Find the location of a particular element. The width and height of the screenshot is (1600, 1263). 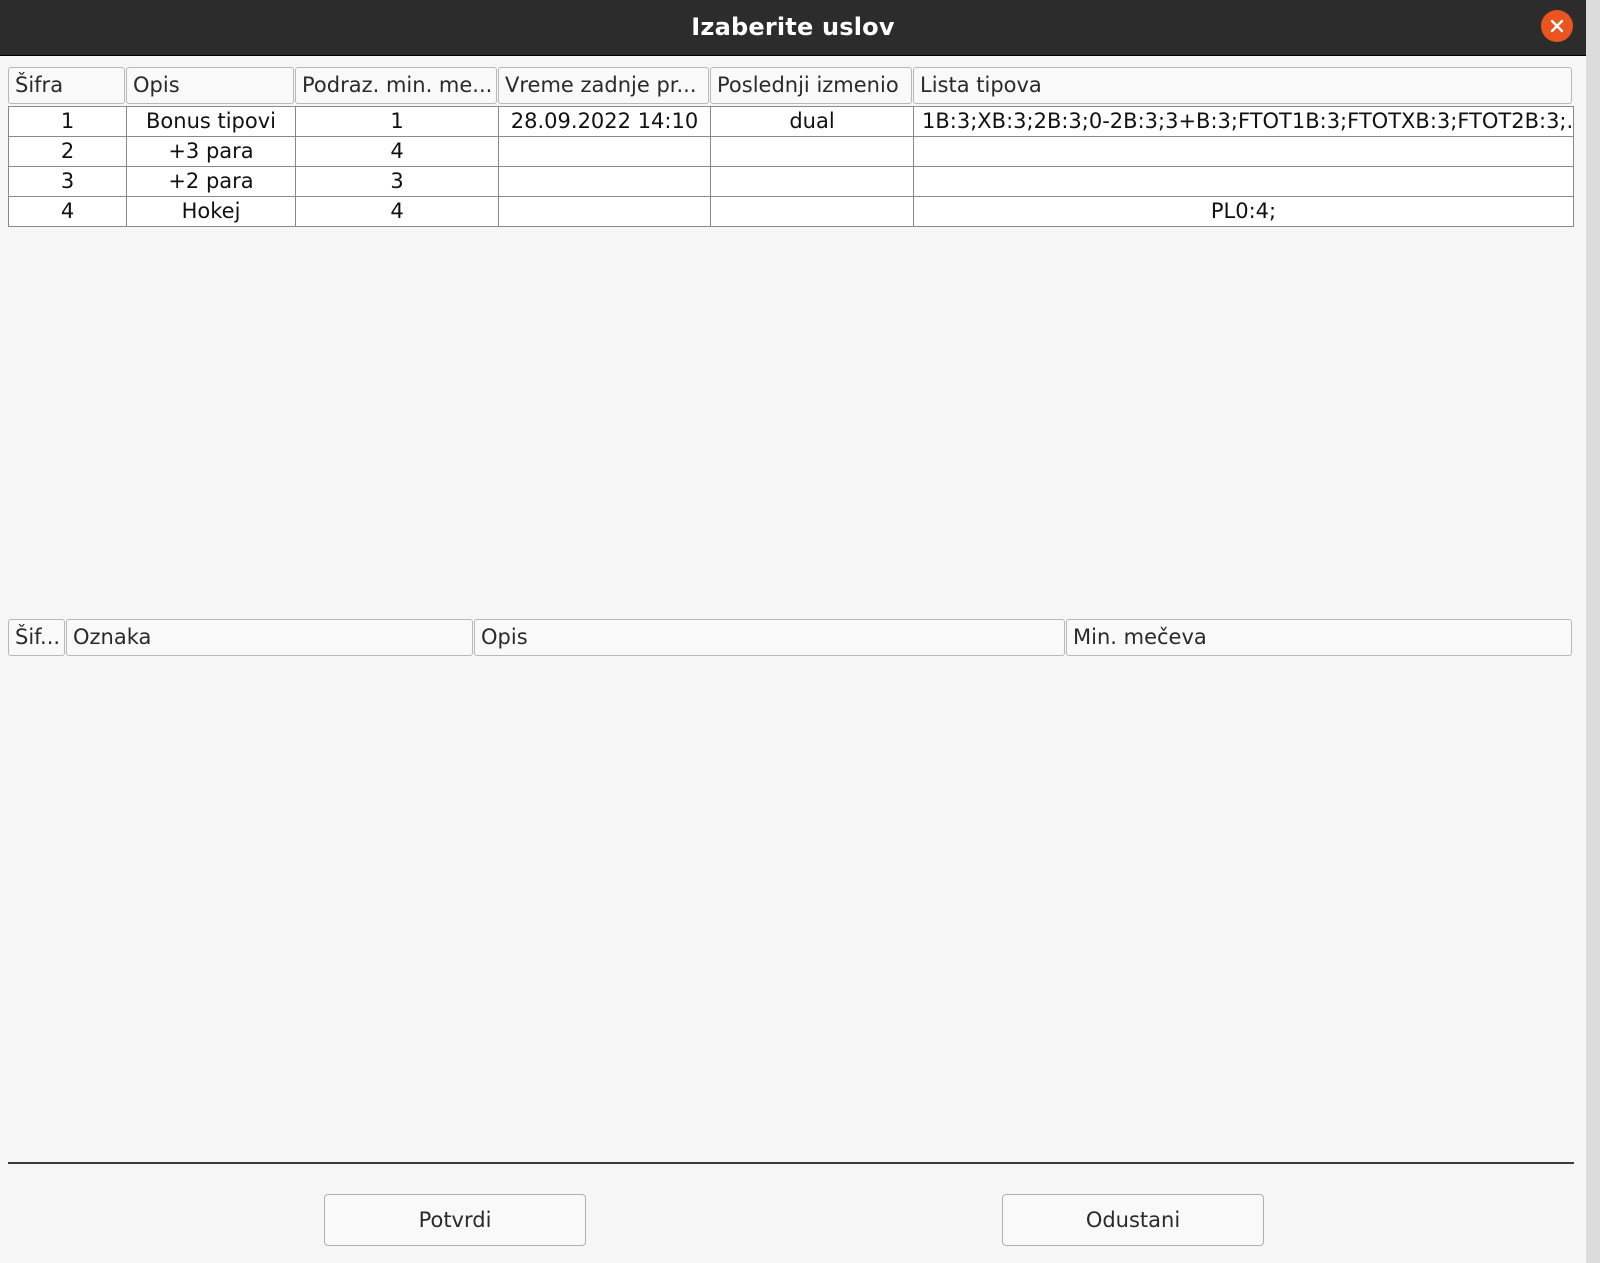

cell-min-matches: 1 is located at coordinates (397, 122).